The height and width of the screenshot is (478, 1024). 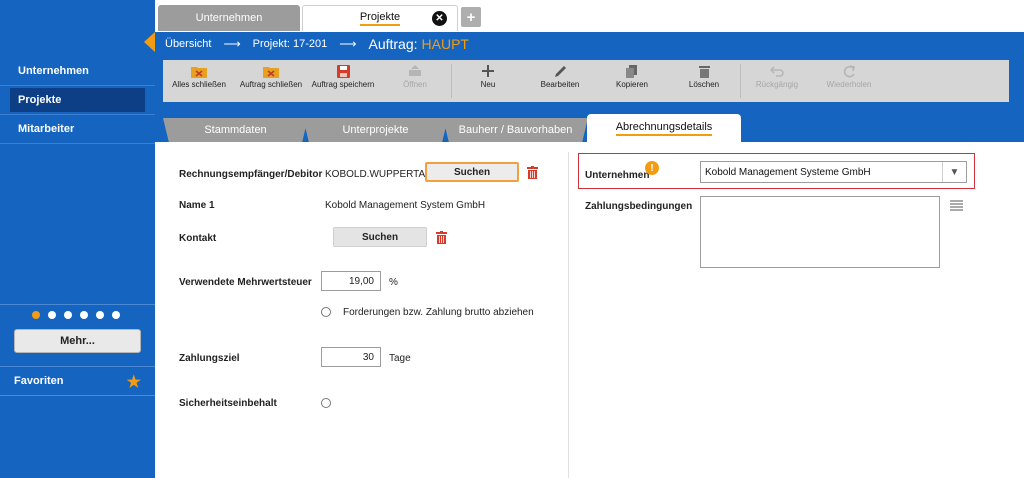 What do you see at coordinates (438, 312) in the screenshot?
I see `gross-deduction-label: Forderungen bzw. Zahlung brutto abziehen` at bounding box center [438, 312].